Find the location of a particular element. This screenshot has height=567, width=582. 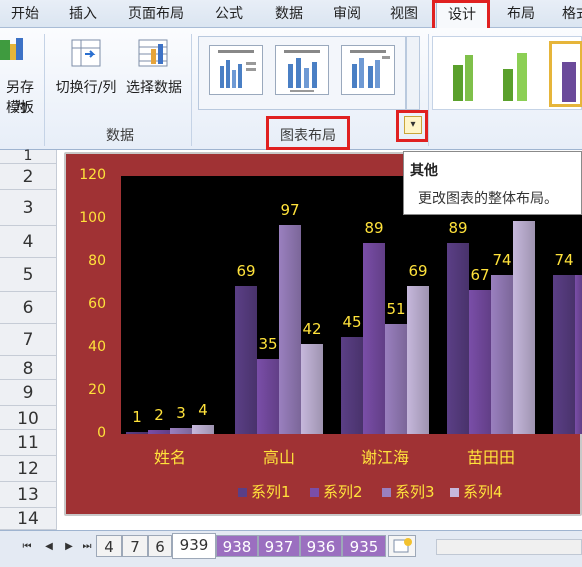

y-tick-label: 100 is located at coordinates (92, 218).